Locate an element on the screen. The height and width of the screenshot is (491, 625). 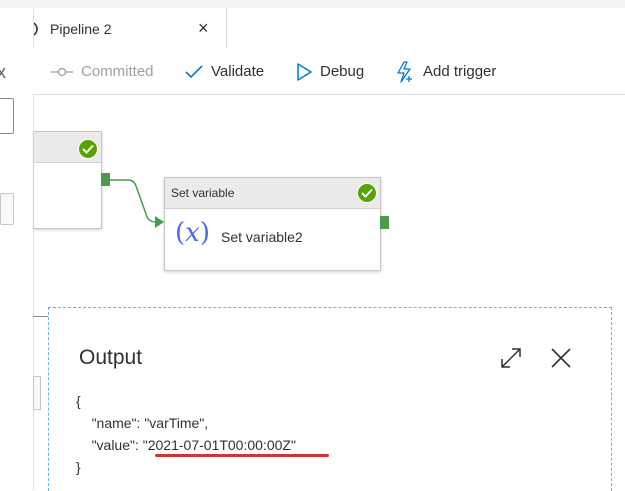
json-value-line: "value": "2021-07-01T00:00:00Z" is located at coordinates (186, 445).